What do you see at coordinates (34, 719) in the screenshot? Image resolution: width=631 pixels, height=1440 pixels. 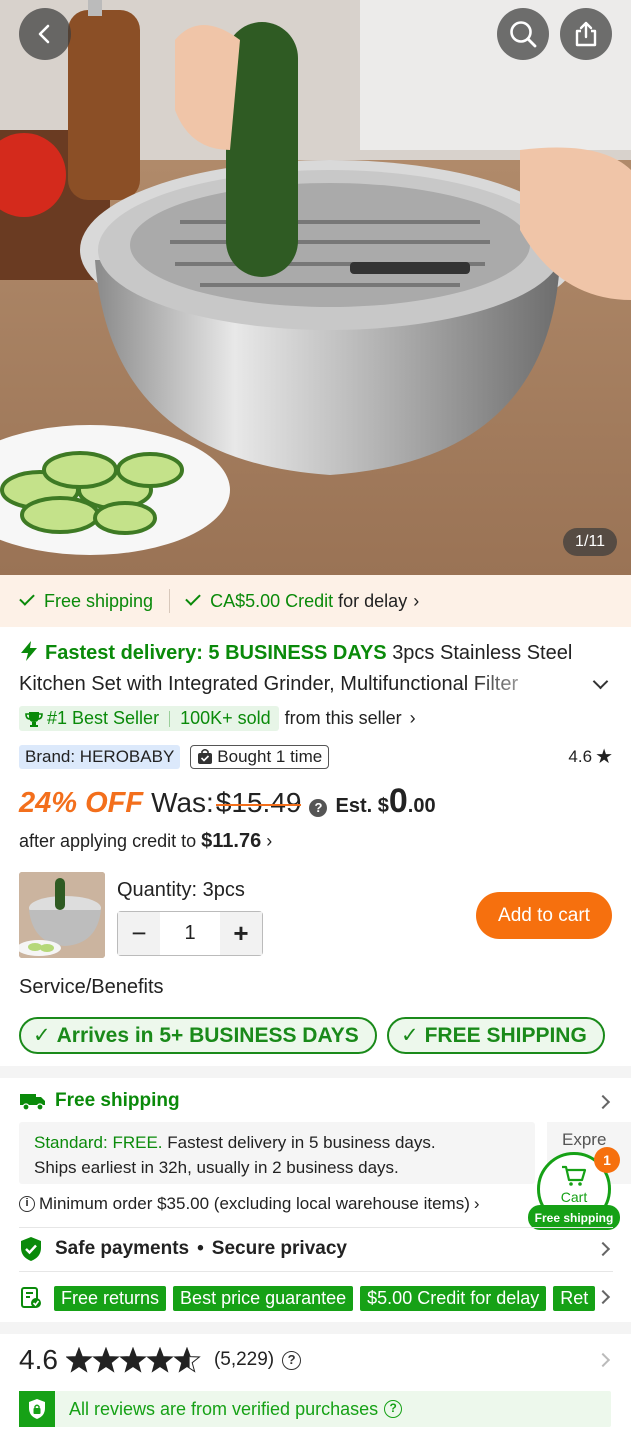 I see `trophy-icon` at bounding box center [34, 719].